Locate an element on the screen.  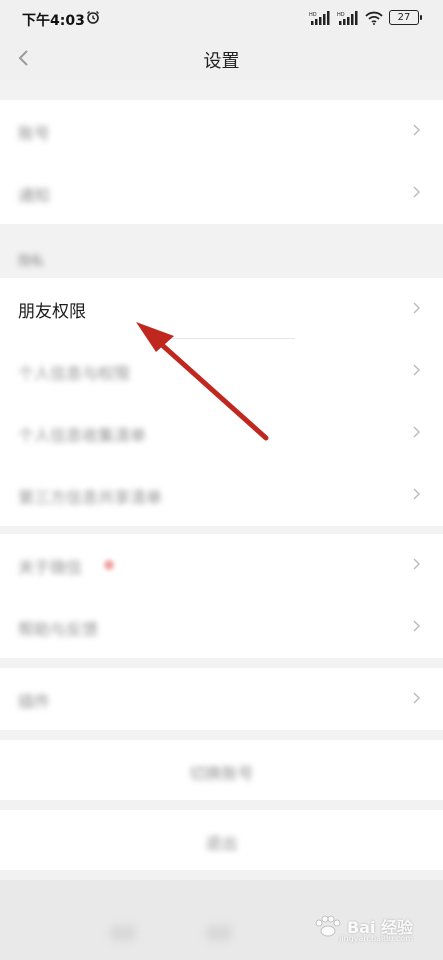
row-label: 帮助与反馈 is located at coordinates (58, 629).